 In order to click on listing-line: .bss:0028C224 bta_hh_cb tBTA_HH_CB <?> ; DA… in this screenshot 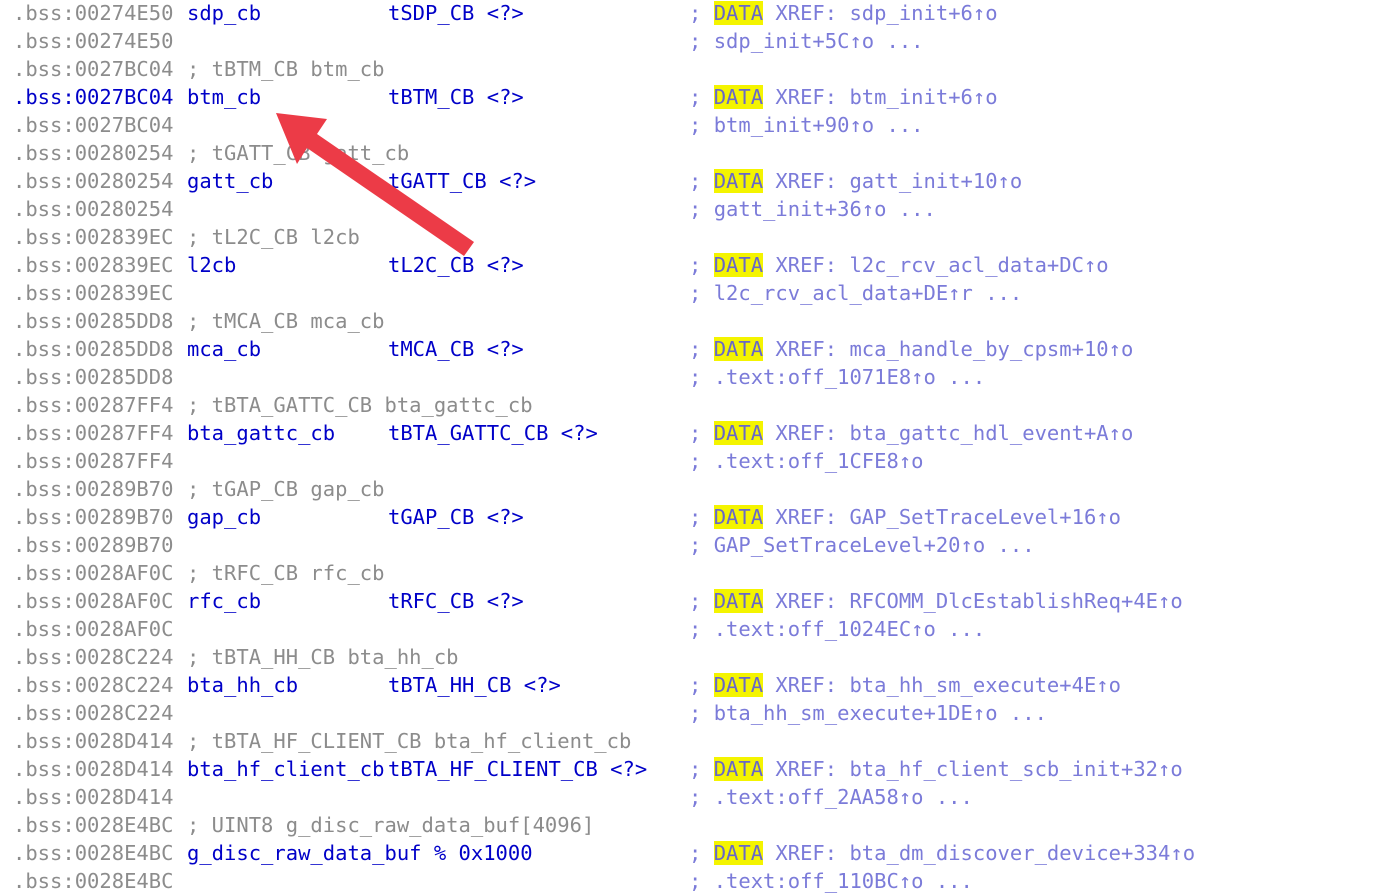, I will do `click(703, 685)`.